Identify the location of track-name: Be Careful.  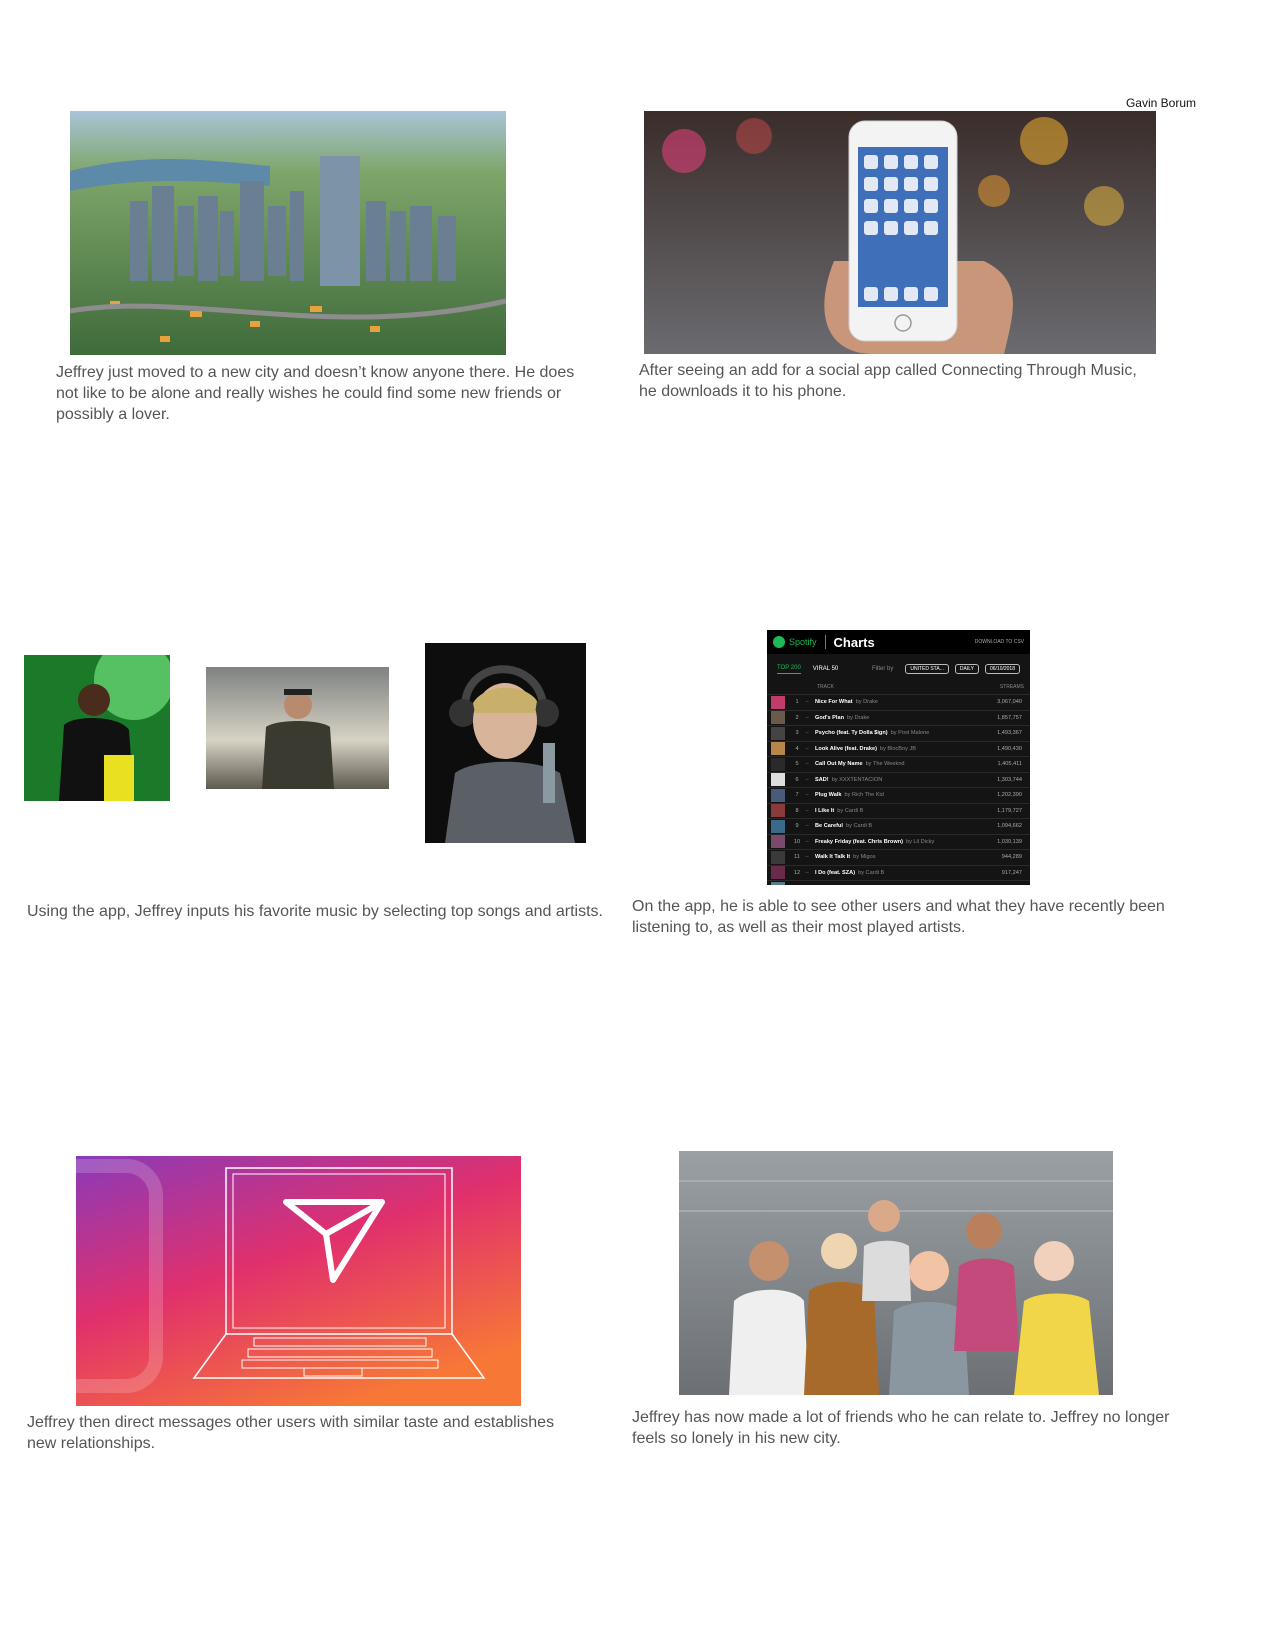
(829, 826).